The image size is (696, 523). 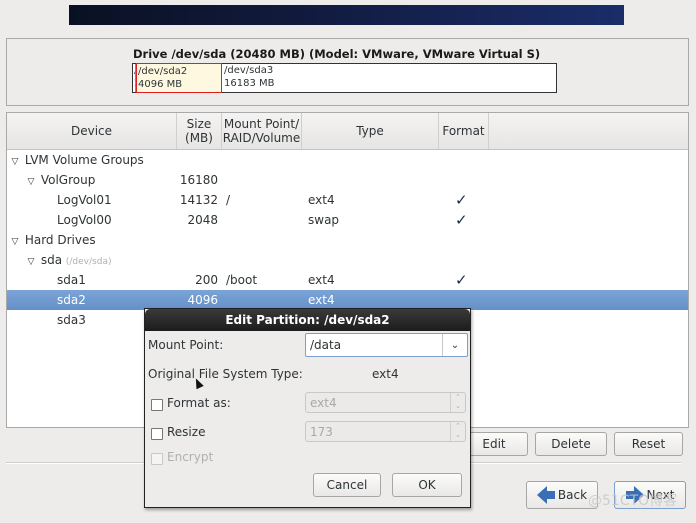 I want to click on table-row: ▽ VolGroup 16180, so click(x=347, y=180).